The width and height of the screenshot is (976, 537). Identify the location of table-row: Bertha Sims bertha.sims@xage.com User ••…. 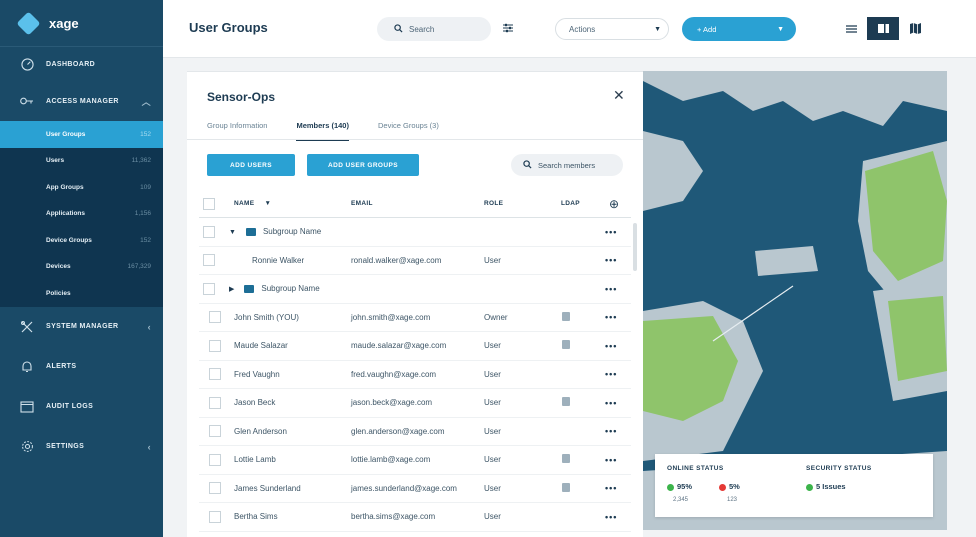
(415, 517).